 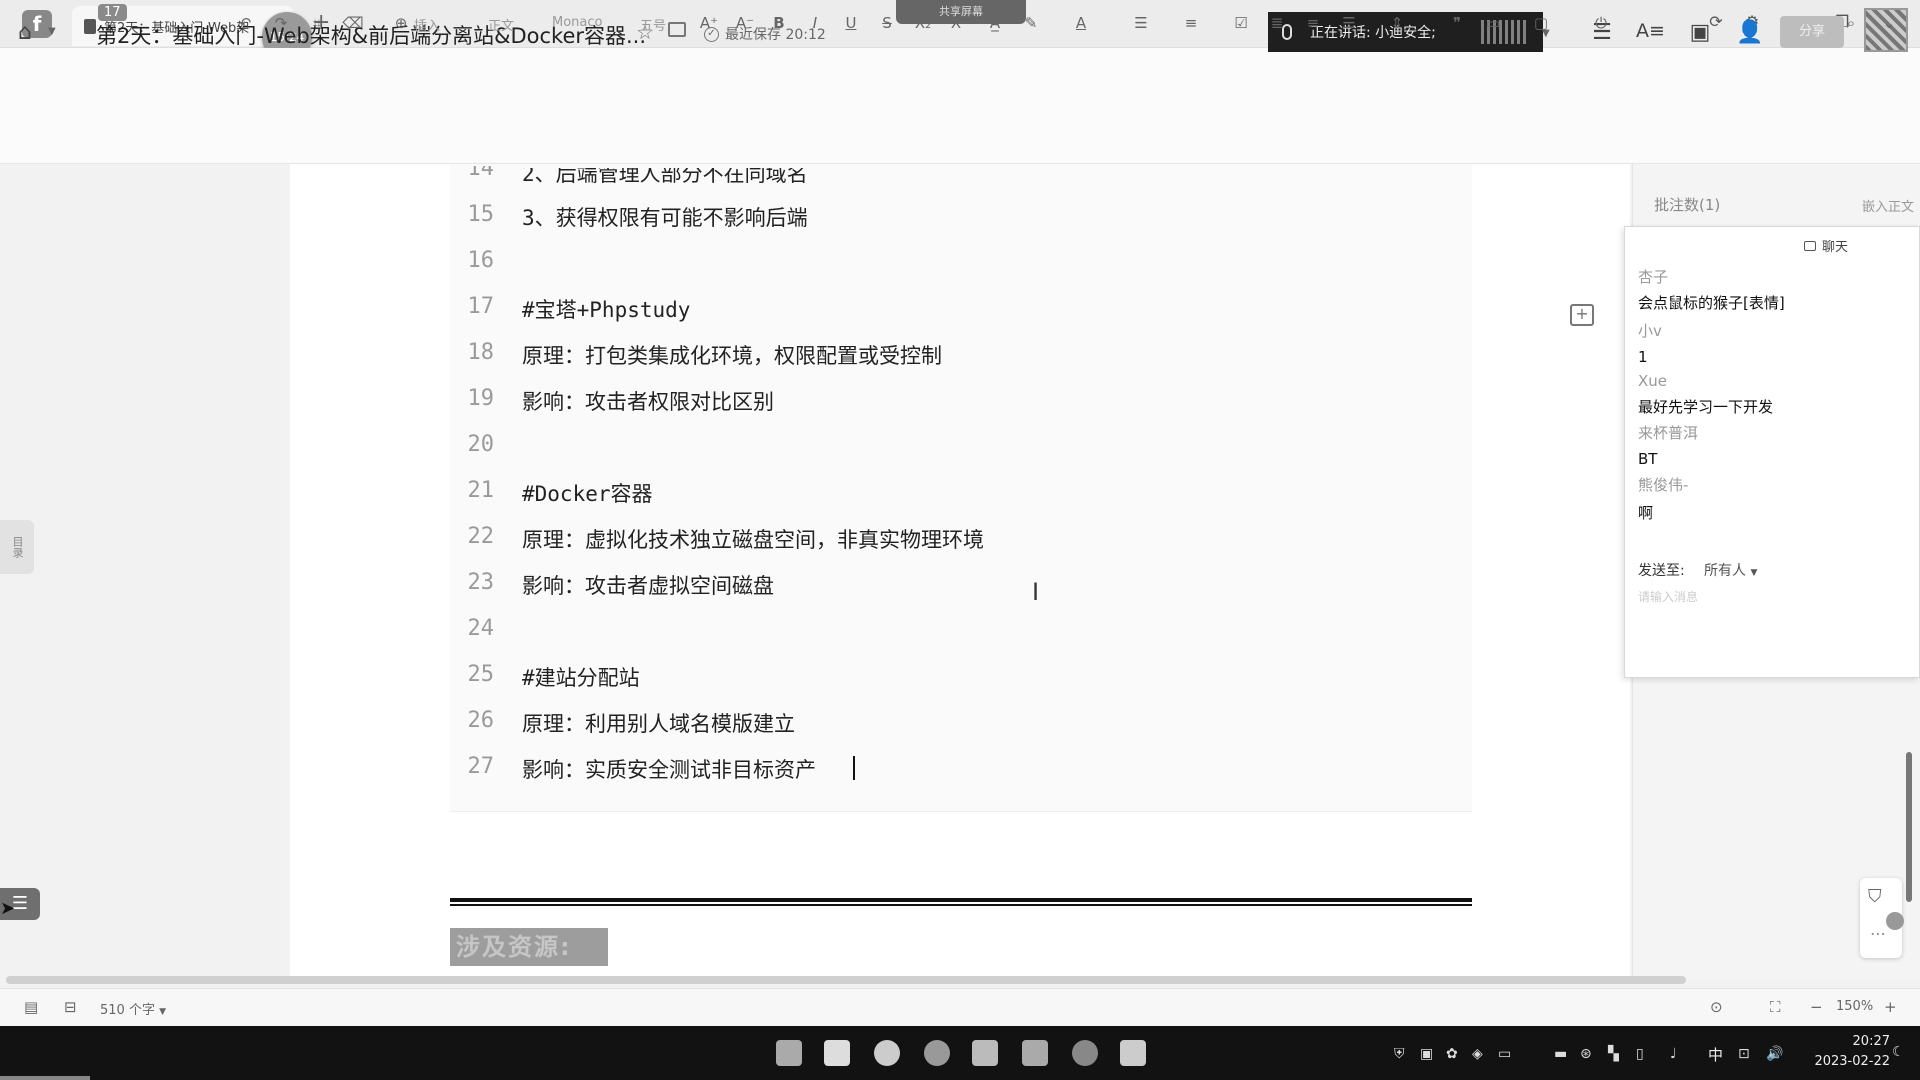 What do you see at coordinates (1875, 896) in the screenshot?
I see `skin-shirt-icon: ⛉` at bounding box center [1875, 896].